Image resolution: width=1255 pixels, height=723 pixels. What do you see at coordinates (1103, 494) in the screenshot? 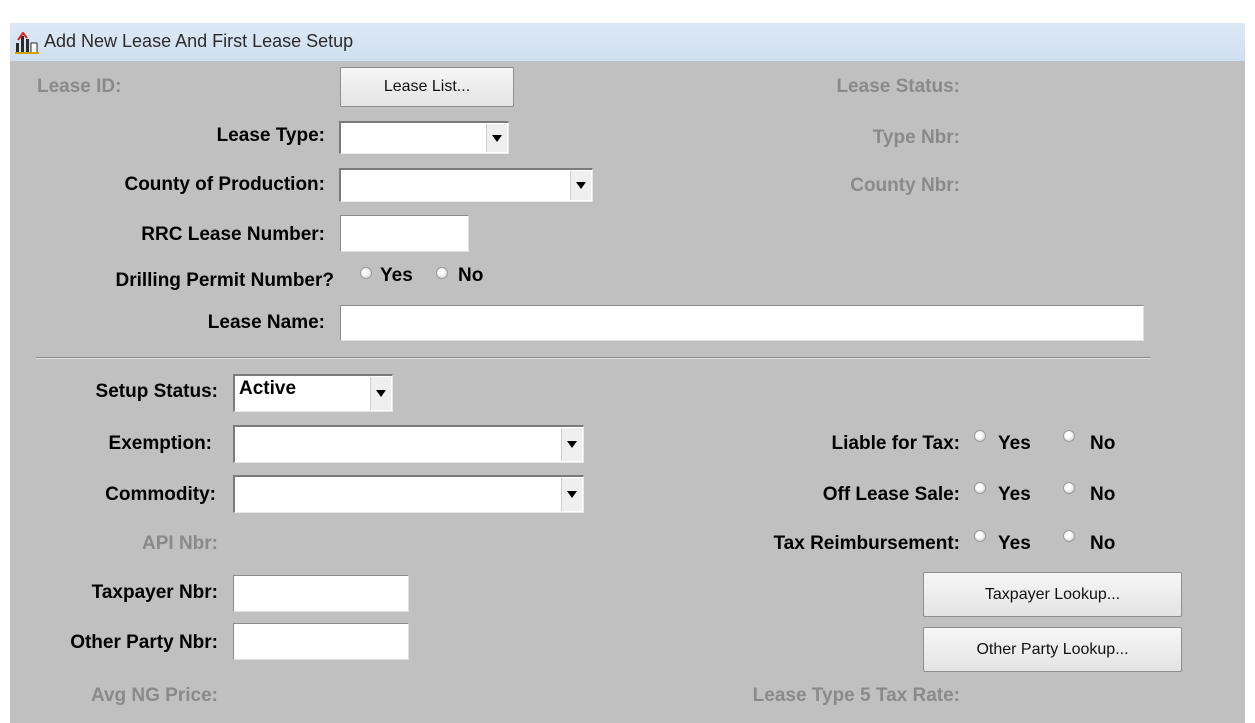
I see `off-lease-sale-no-label: No` at bounding box center [1103, 494].